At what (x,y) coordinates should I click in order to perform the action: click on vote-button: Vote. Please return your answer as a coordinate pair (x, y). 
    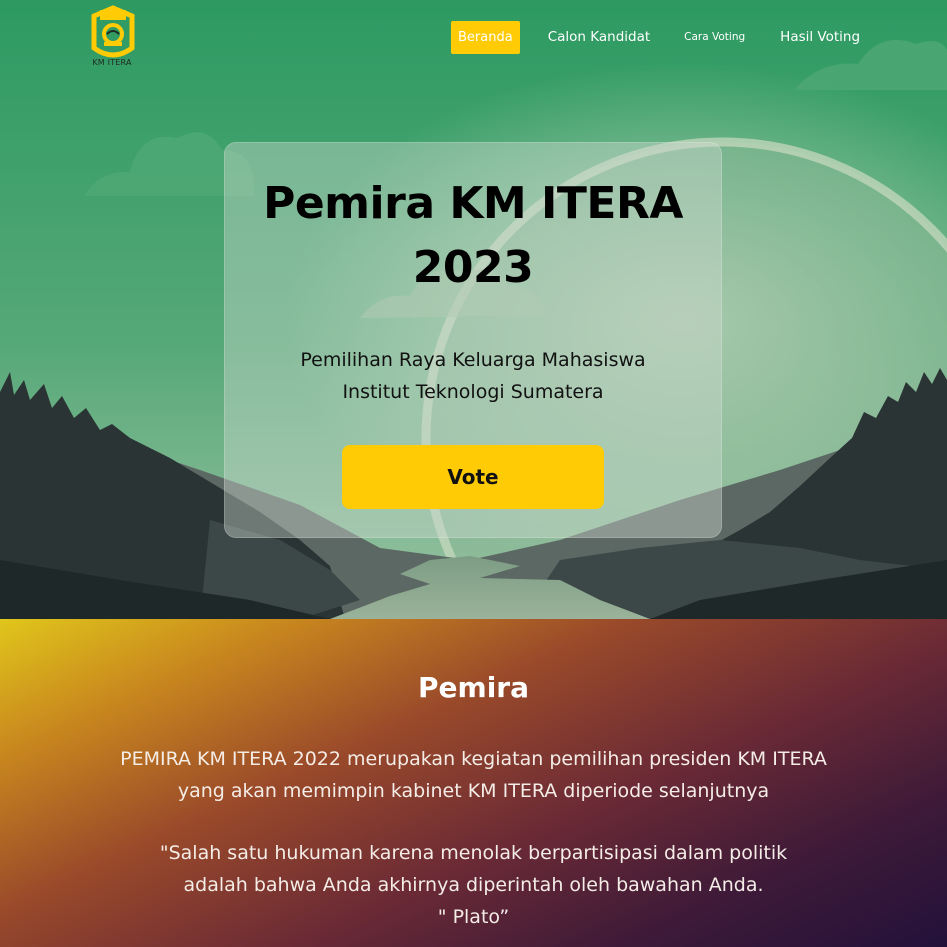
    Looking at the image, I should click on (473, 477).